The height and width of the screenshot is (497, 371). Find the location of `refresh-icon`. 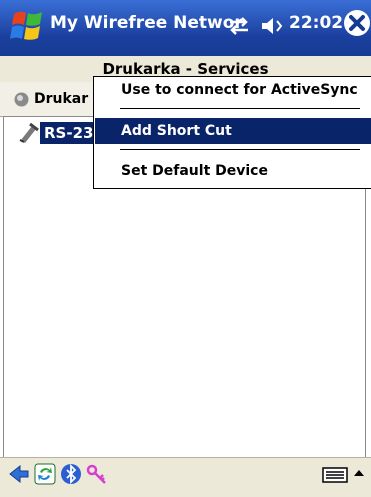

refresh-icon is located at coordinates (45, 474).